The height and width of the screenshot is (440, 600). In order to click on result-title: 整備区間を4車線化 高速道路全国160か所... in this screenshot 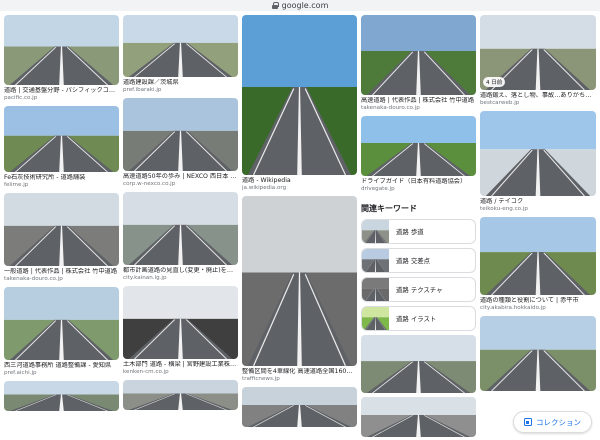, I will do `click(299, 372)`.